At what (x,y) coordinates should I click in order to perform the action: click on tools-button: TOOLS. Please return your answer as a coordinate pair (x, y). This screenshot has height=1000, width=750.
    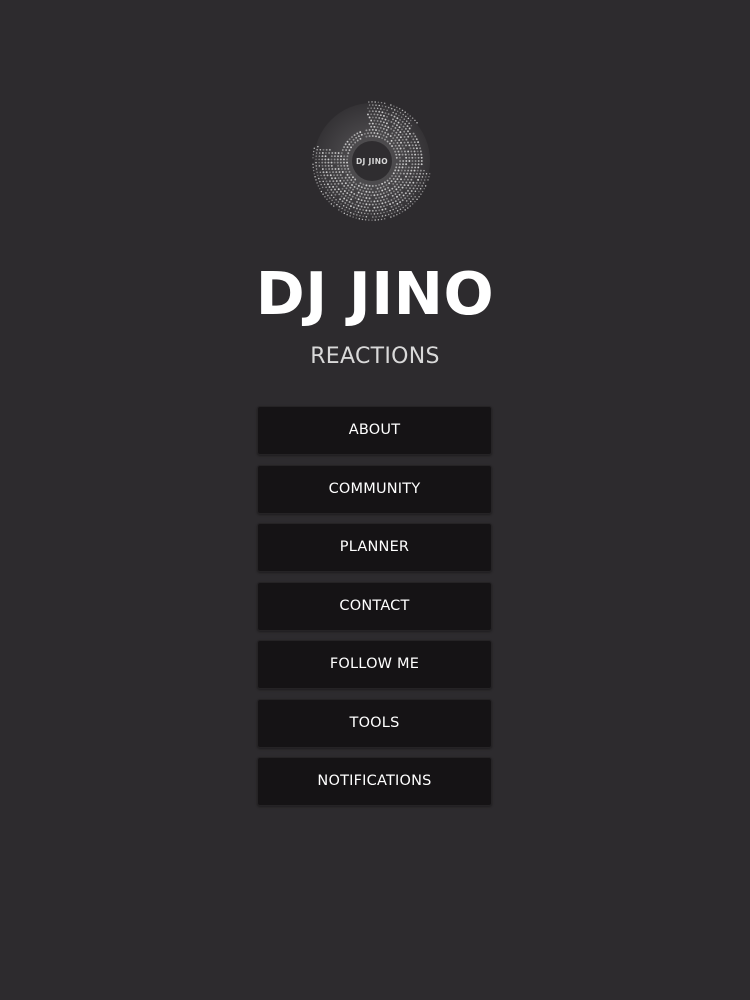
    Looking at the image, I should click on (374, 723).